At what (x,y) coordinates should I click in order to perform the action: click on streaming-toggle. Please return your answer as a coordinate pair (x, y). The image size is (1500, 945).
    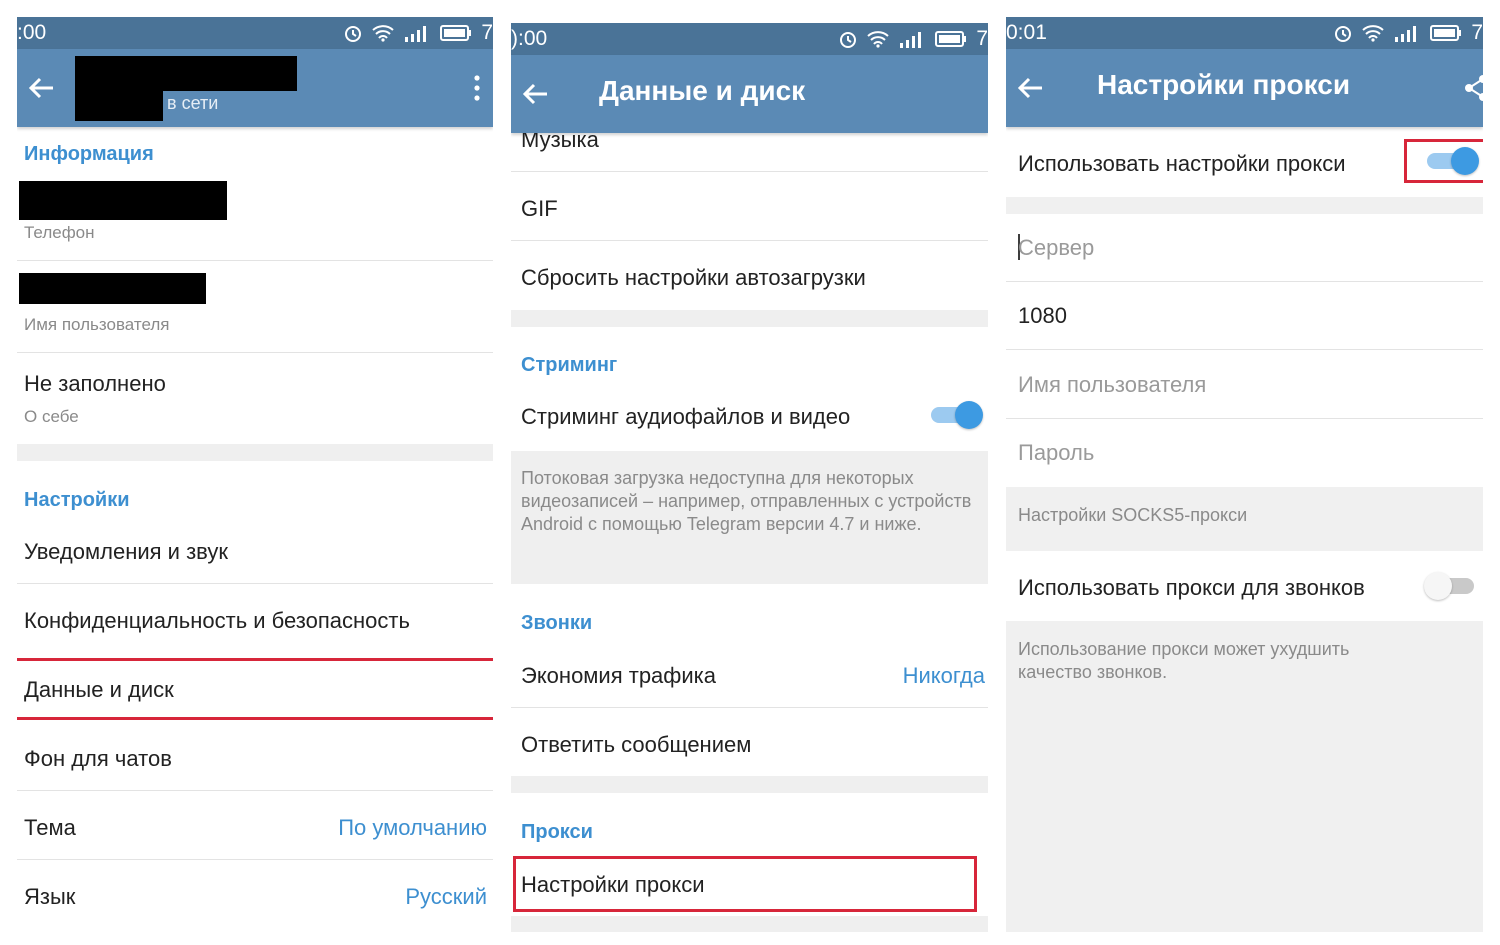
    Looking at the image, I should click on (956, 415).